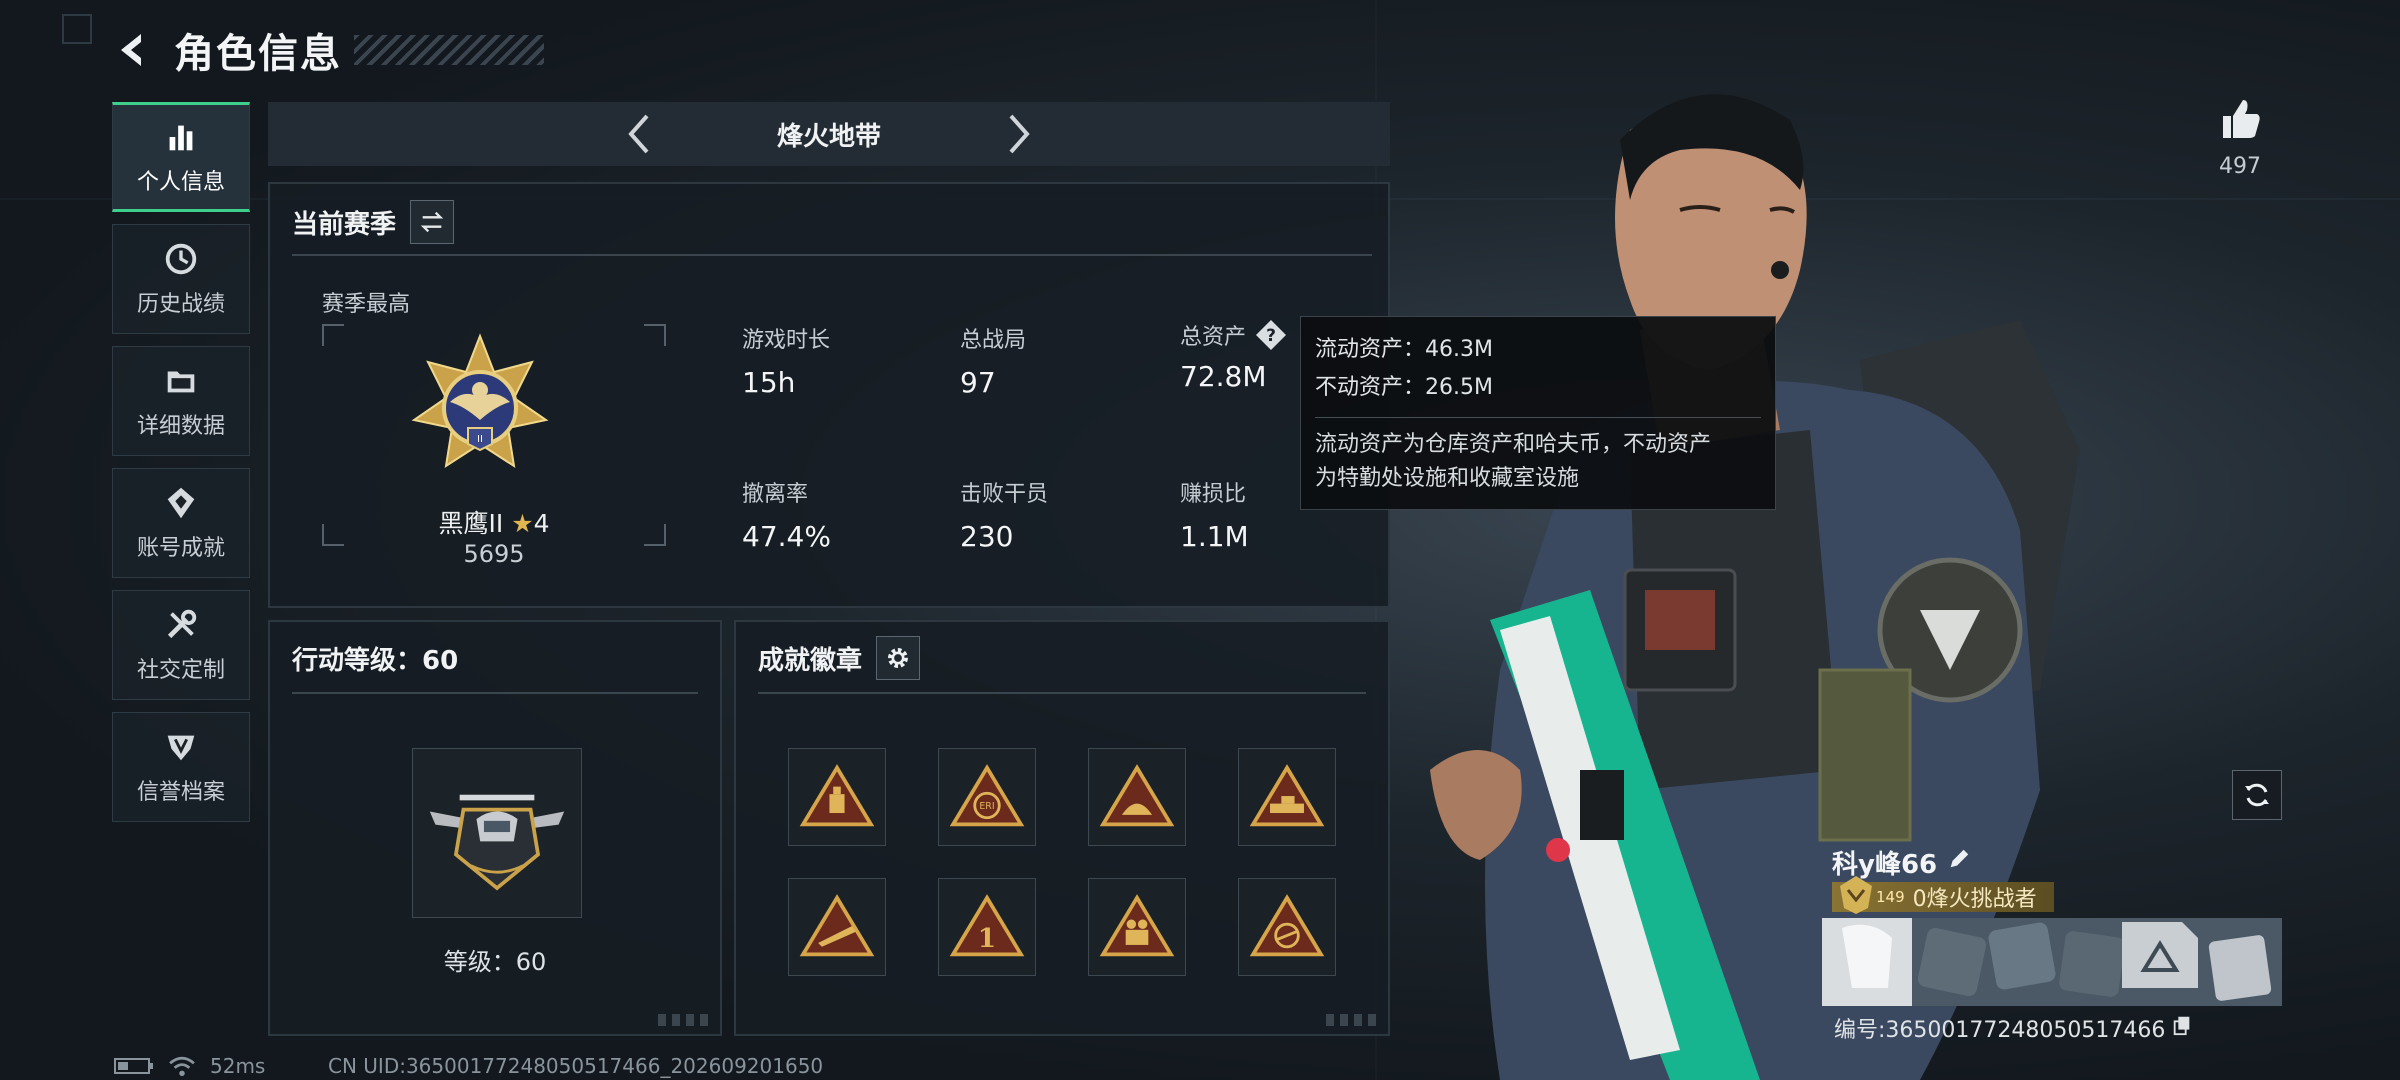 The width and height of the screenshot is (2400, 1080). I want to click on help-icon: ?, so click(1271, 335).